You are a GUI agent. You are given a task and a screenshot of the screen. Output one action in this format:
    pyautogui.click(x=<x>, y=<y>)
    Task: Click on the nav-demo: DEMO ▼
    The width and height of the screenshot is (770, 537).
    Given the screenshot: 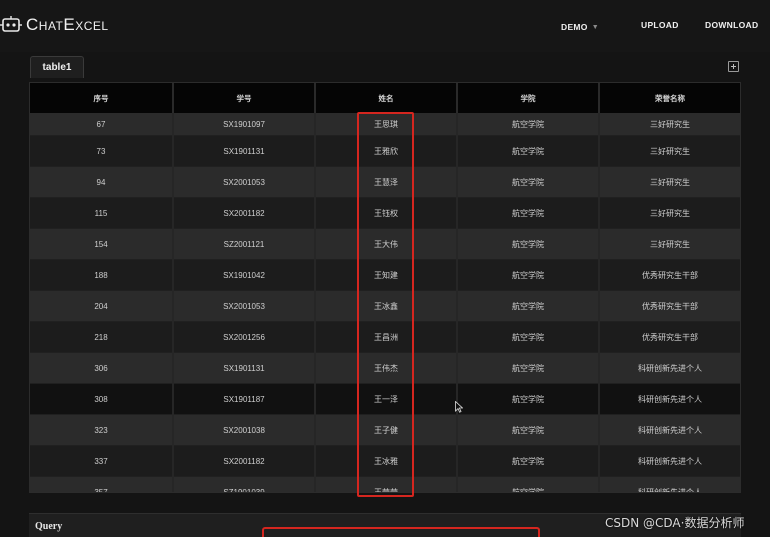 What is the action you would take?
    pyautogui.click(x=580, y=27)
    